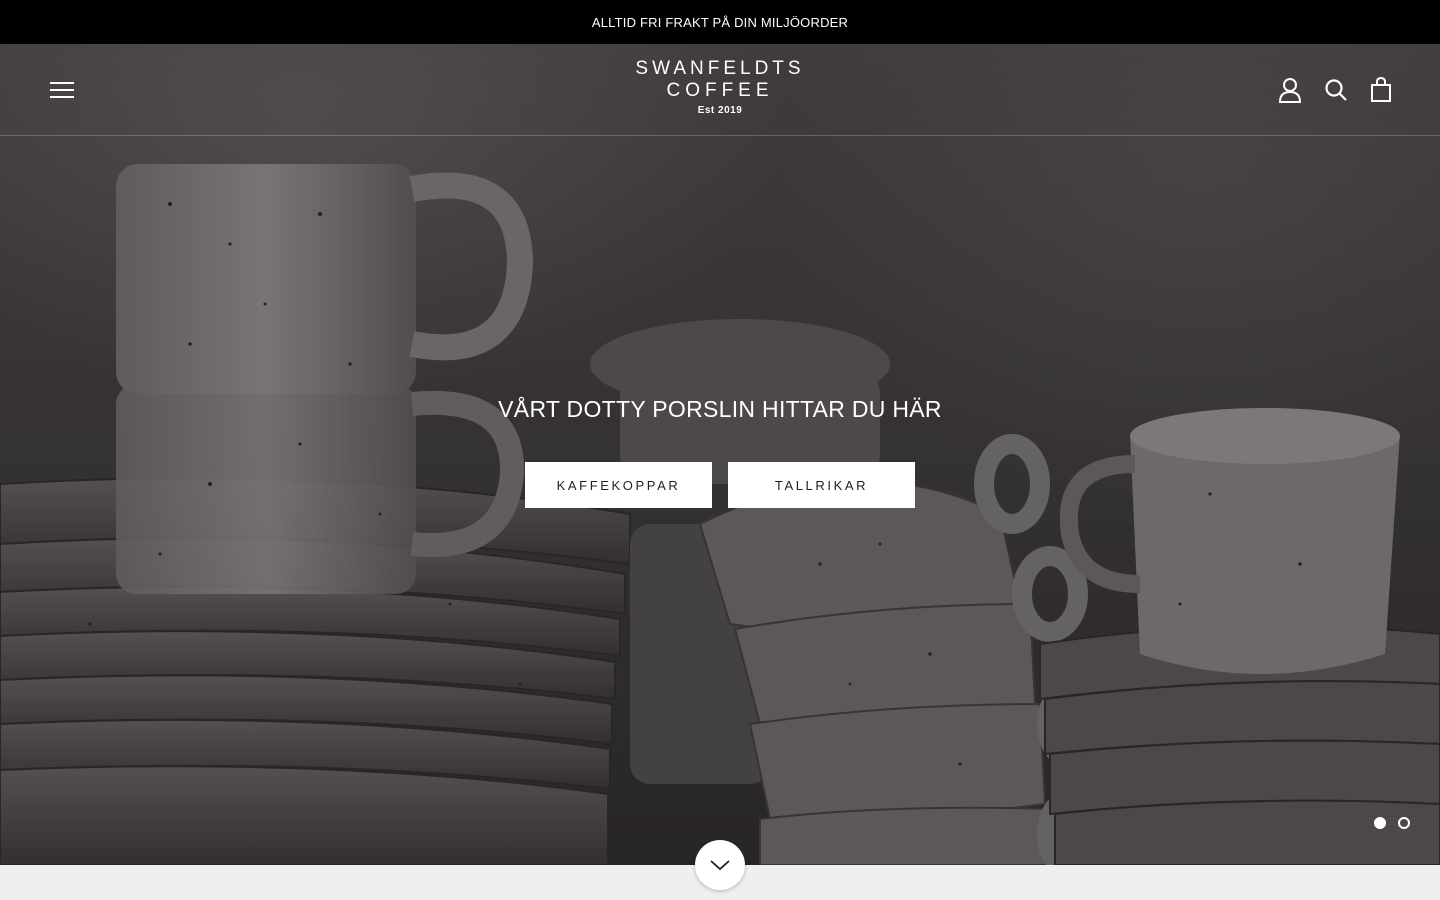  I want to click on announcement-bar: ALLTID FRI FRAKT PÅ DIN MILJÖORDER, so click(720, 22).